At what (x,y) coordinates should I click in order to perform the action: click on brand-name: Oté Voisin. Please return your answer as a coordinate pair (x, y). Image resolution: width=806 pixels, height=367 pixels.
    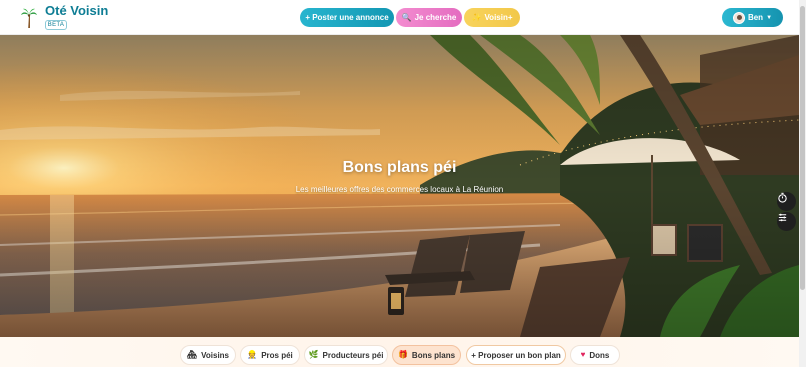
    Looking at the image, I should click on (77, 10).